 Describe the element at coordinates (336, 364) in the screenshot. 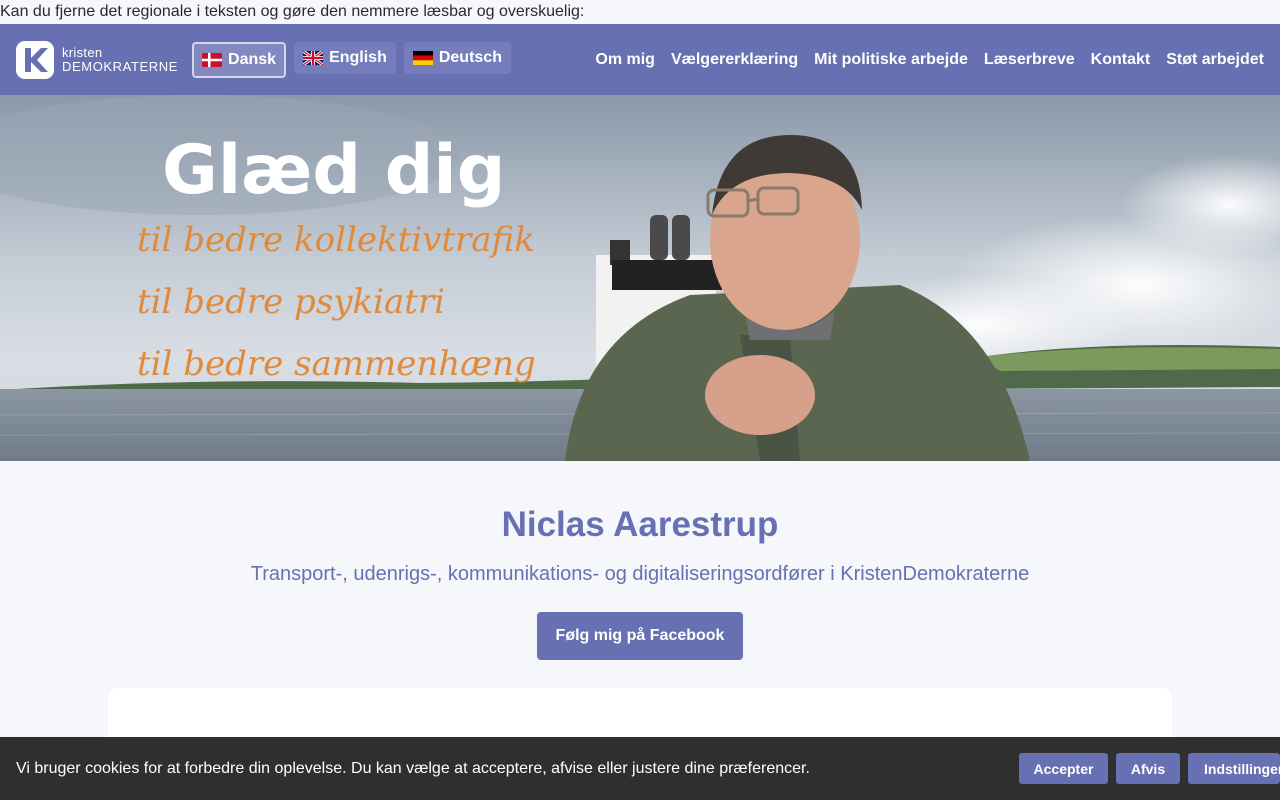

I see `hero-line-3: til bedre sammenhæng` at that location.